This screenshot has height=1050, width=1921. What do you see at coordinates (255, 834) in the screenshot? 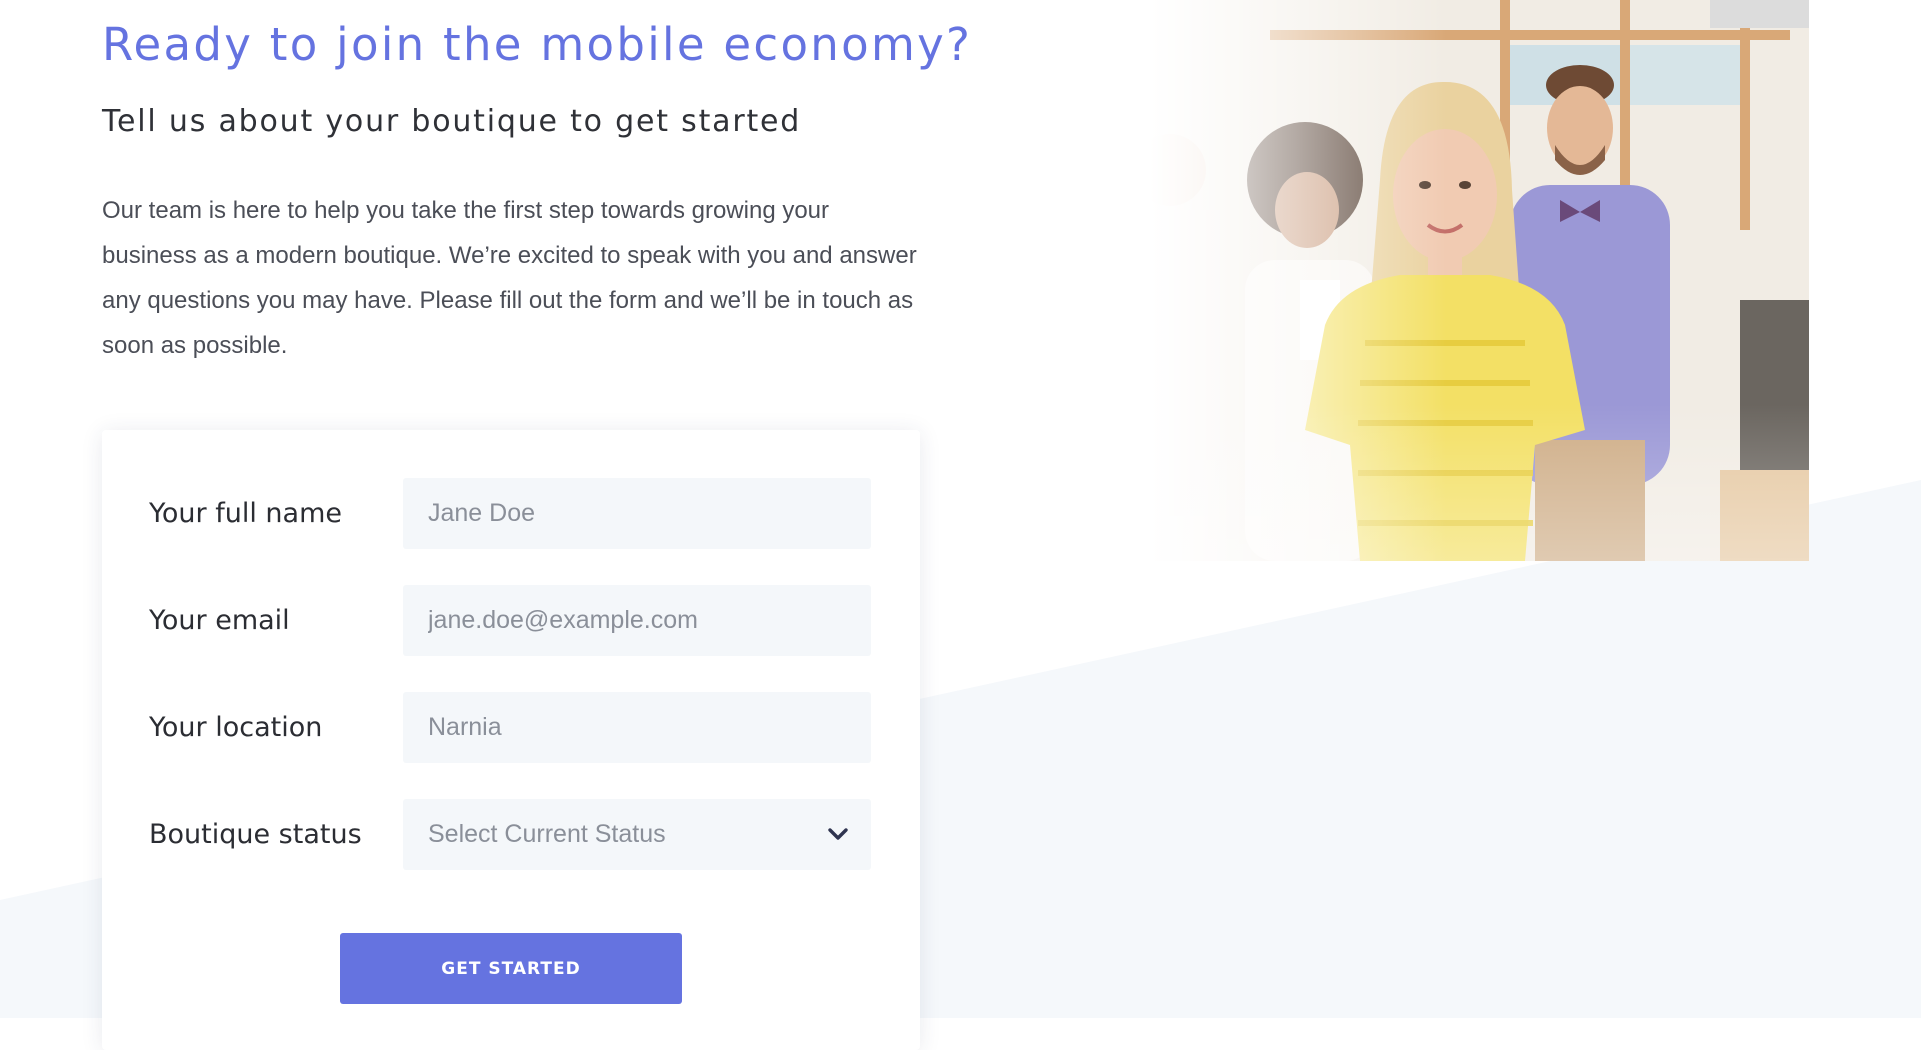
I see `status-label: Boutique status` at bounding box center [255, 834].